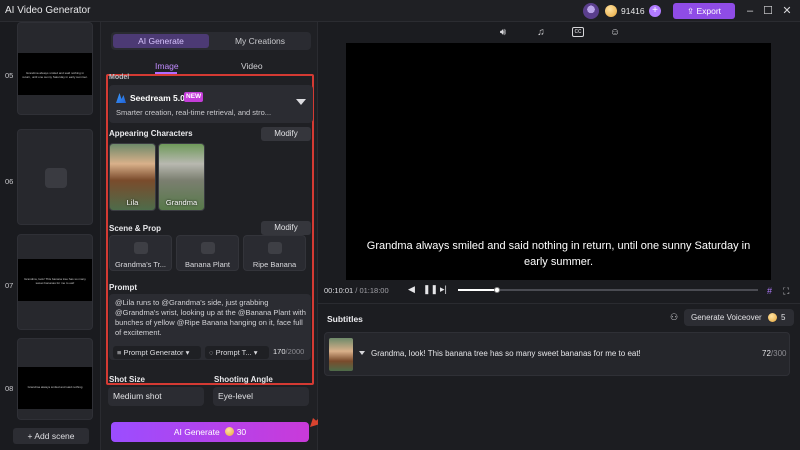 This screenshot has height=450, width=800. I want to click on maximize-icon: ☐, so click(768, 11).